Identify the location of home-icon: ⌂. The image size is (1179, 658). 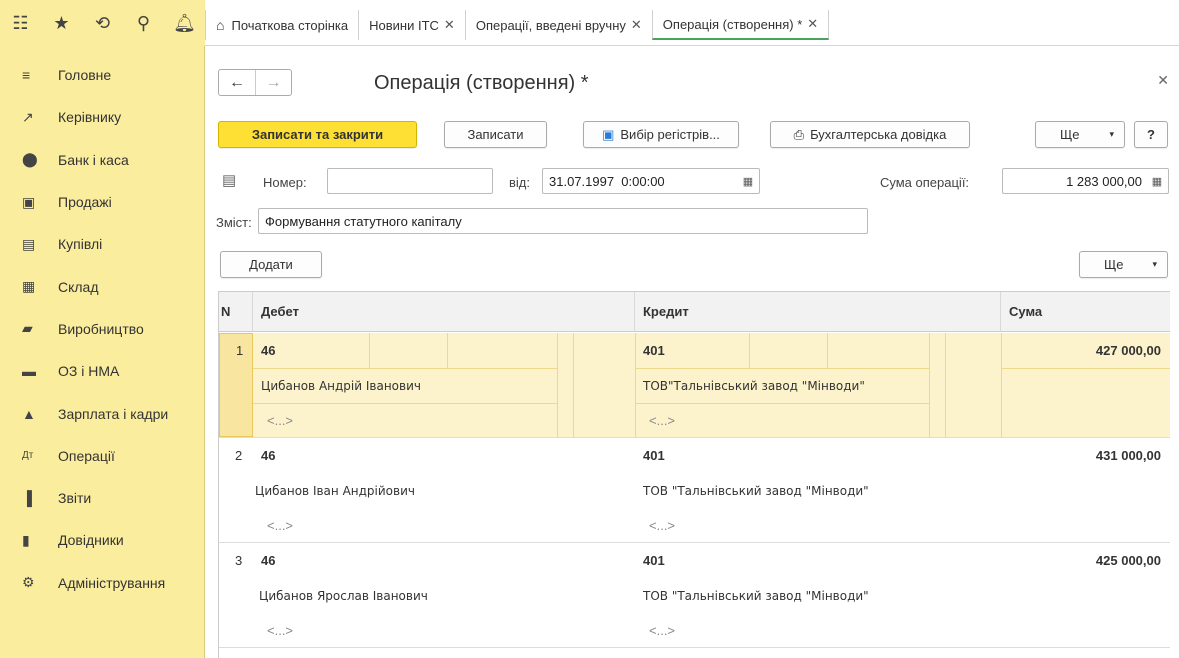
(220, 25).